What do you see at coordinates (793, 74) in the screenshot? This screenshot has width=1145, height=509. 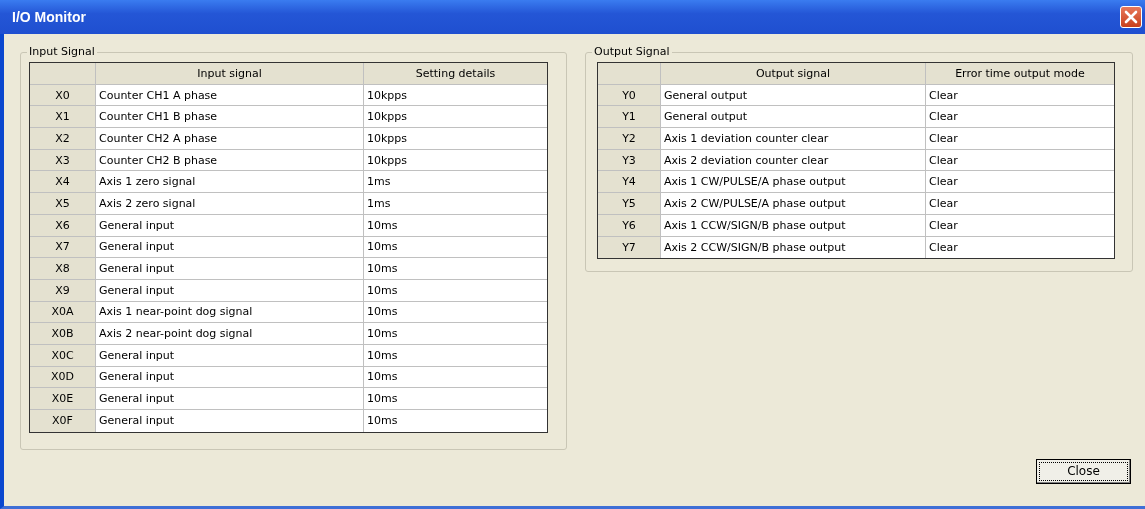 I see `column-header: Output signal` at bounding box center [793, 74].